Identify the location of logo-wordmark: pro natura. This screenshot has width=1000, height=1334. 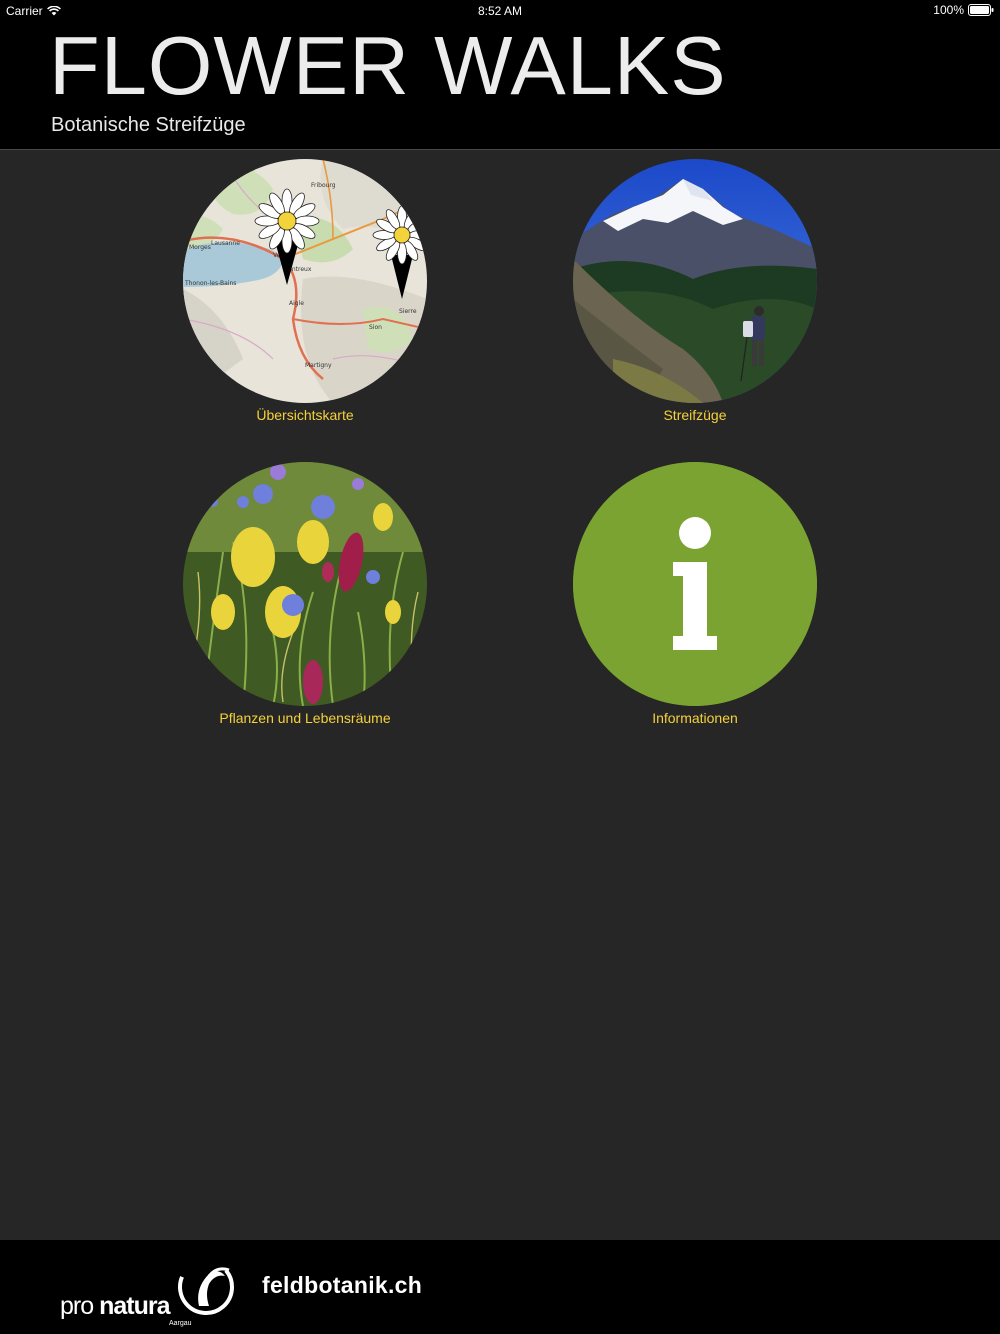
(115, 1306).